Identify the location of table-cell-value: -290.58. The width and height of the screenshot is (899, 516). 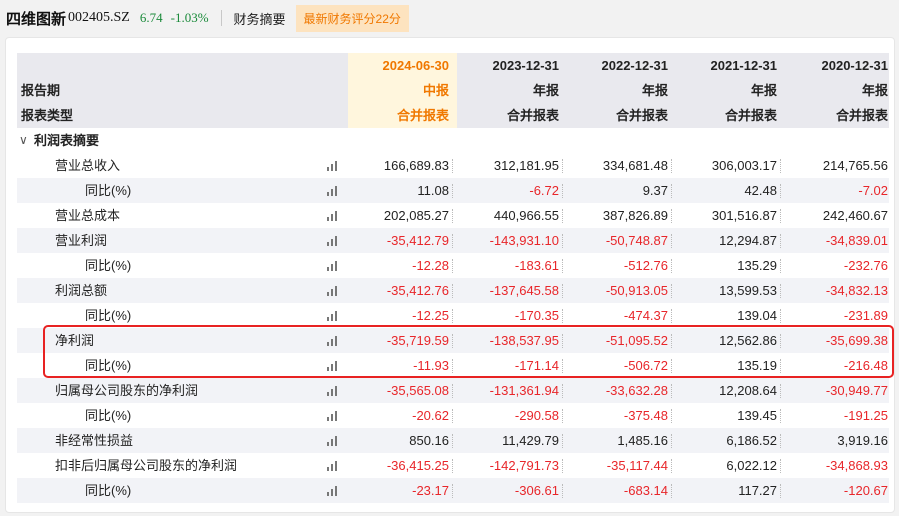
(536, 415).